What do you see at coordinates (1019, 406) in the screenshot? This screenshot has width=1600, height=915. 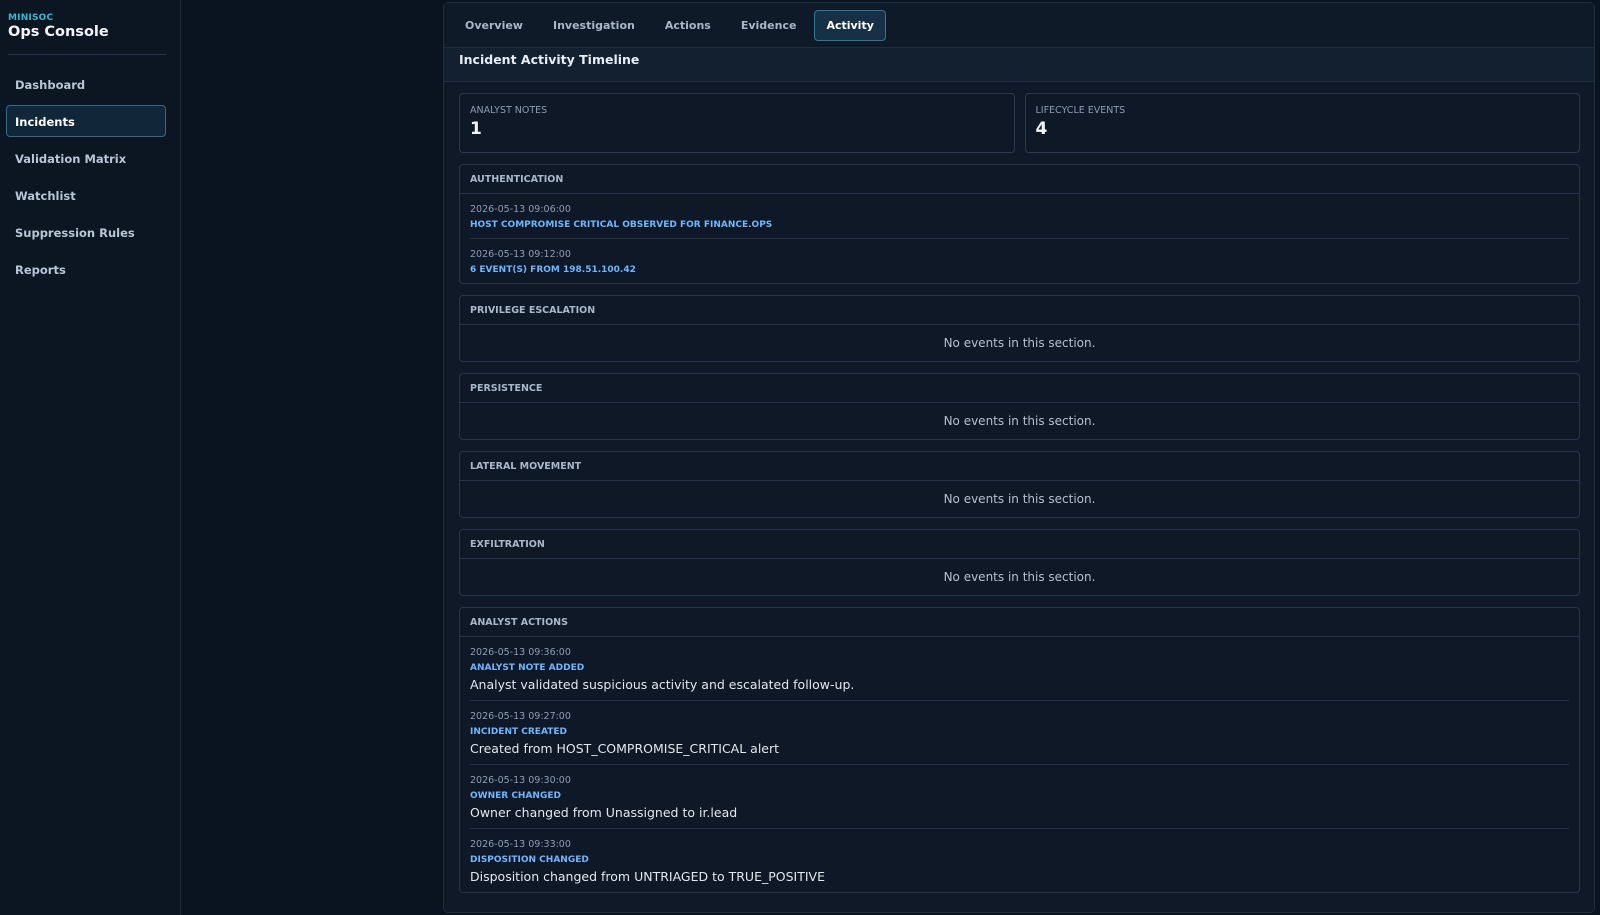 I see `persistence-section: PERSISTENCE No events in this section.` at bounding box center [1019, 406].